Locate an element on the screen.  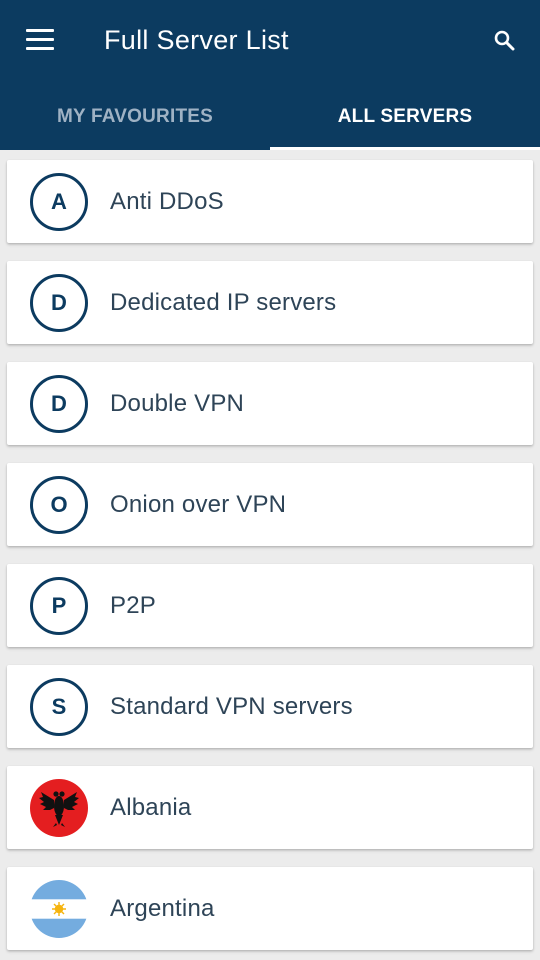
category-badge: S is located at coordinates (59, 707).